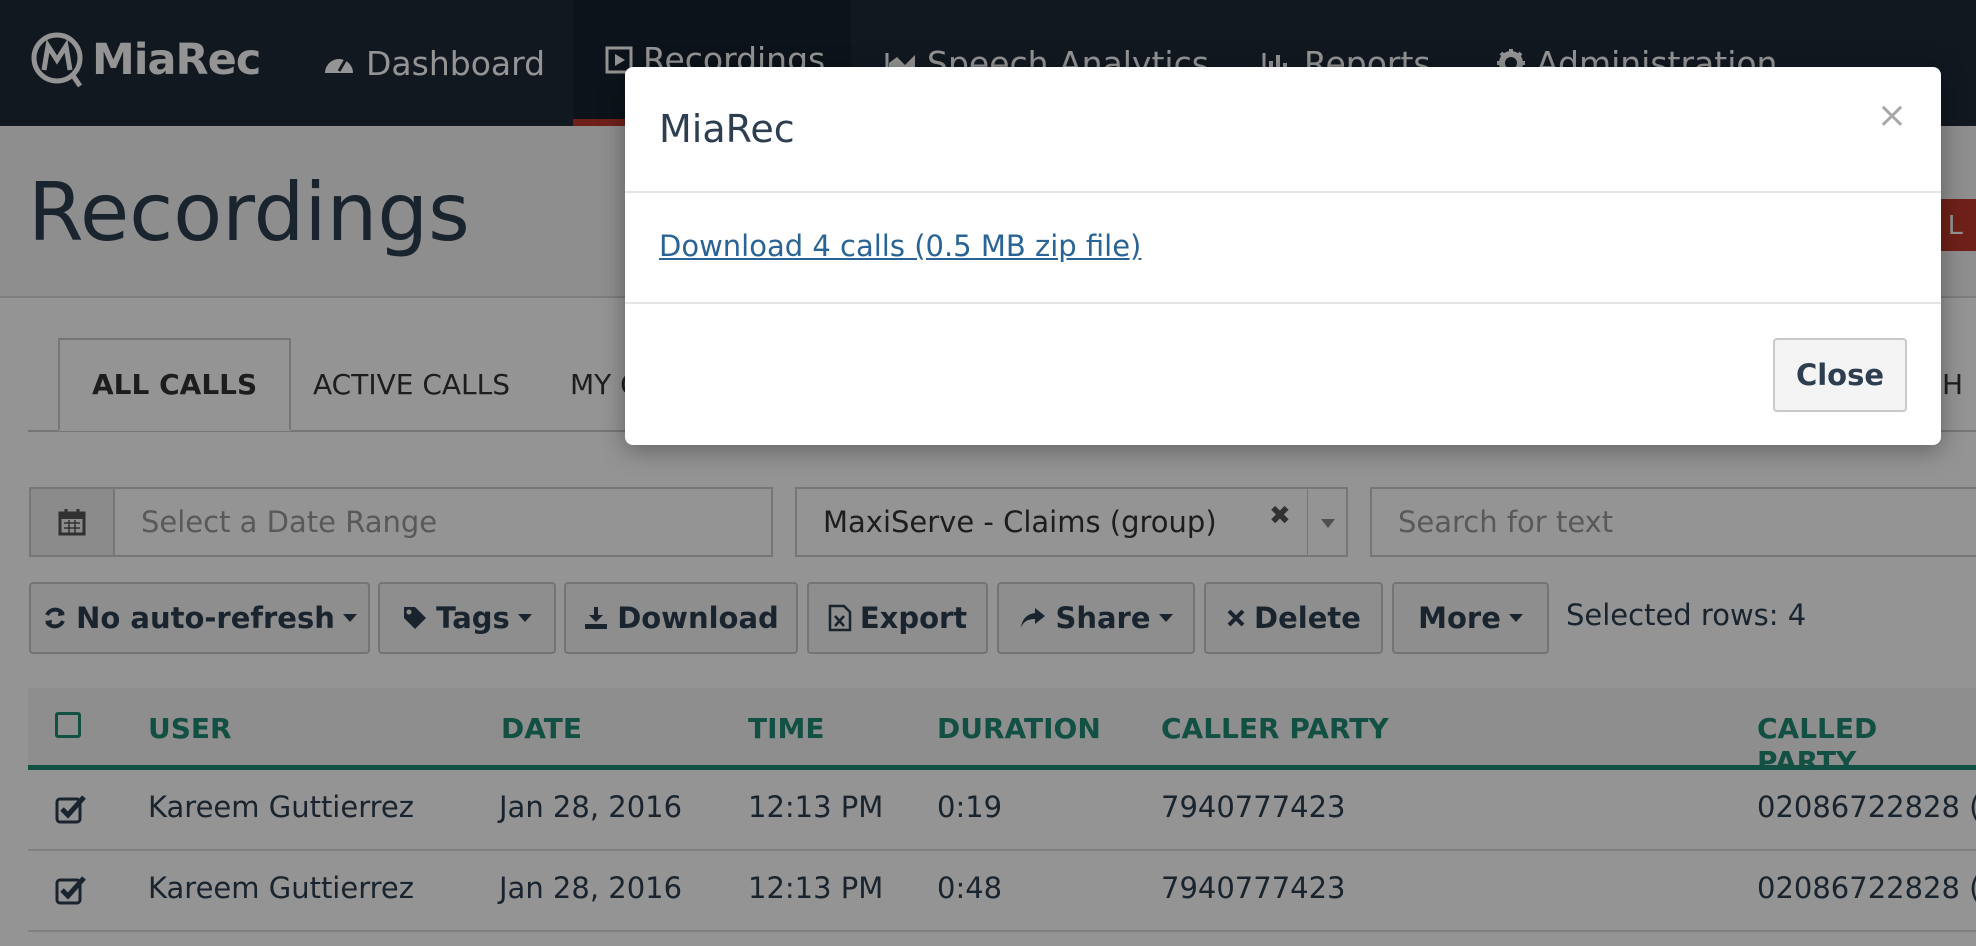 This screenshot has height=946, width=1976. What do you see at coordinates (727, 129) in the screenshot?
I see `modal-title: MiaRec` at bounding box center [727, 129].